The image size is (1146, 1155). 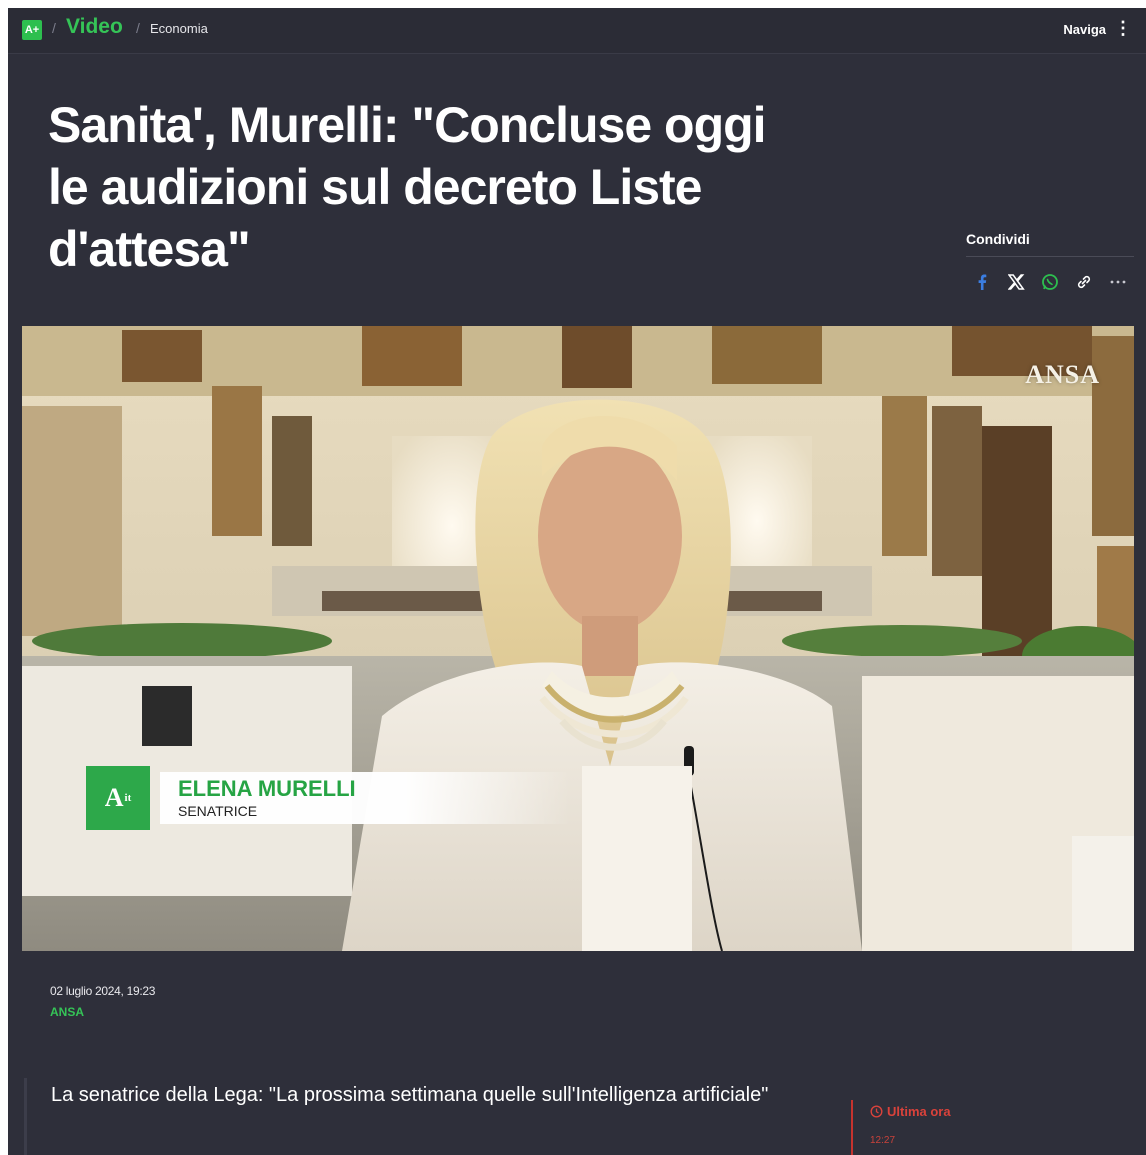 I want to click on facebook-icon, so click(x=982, y=282).